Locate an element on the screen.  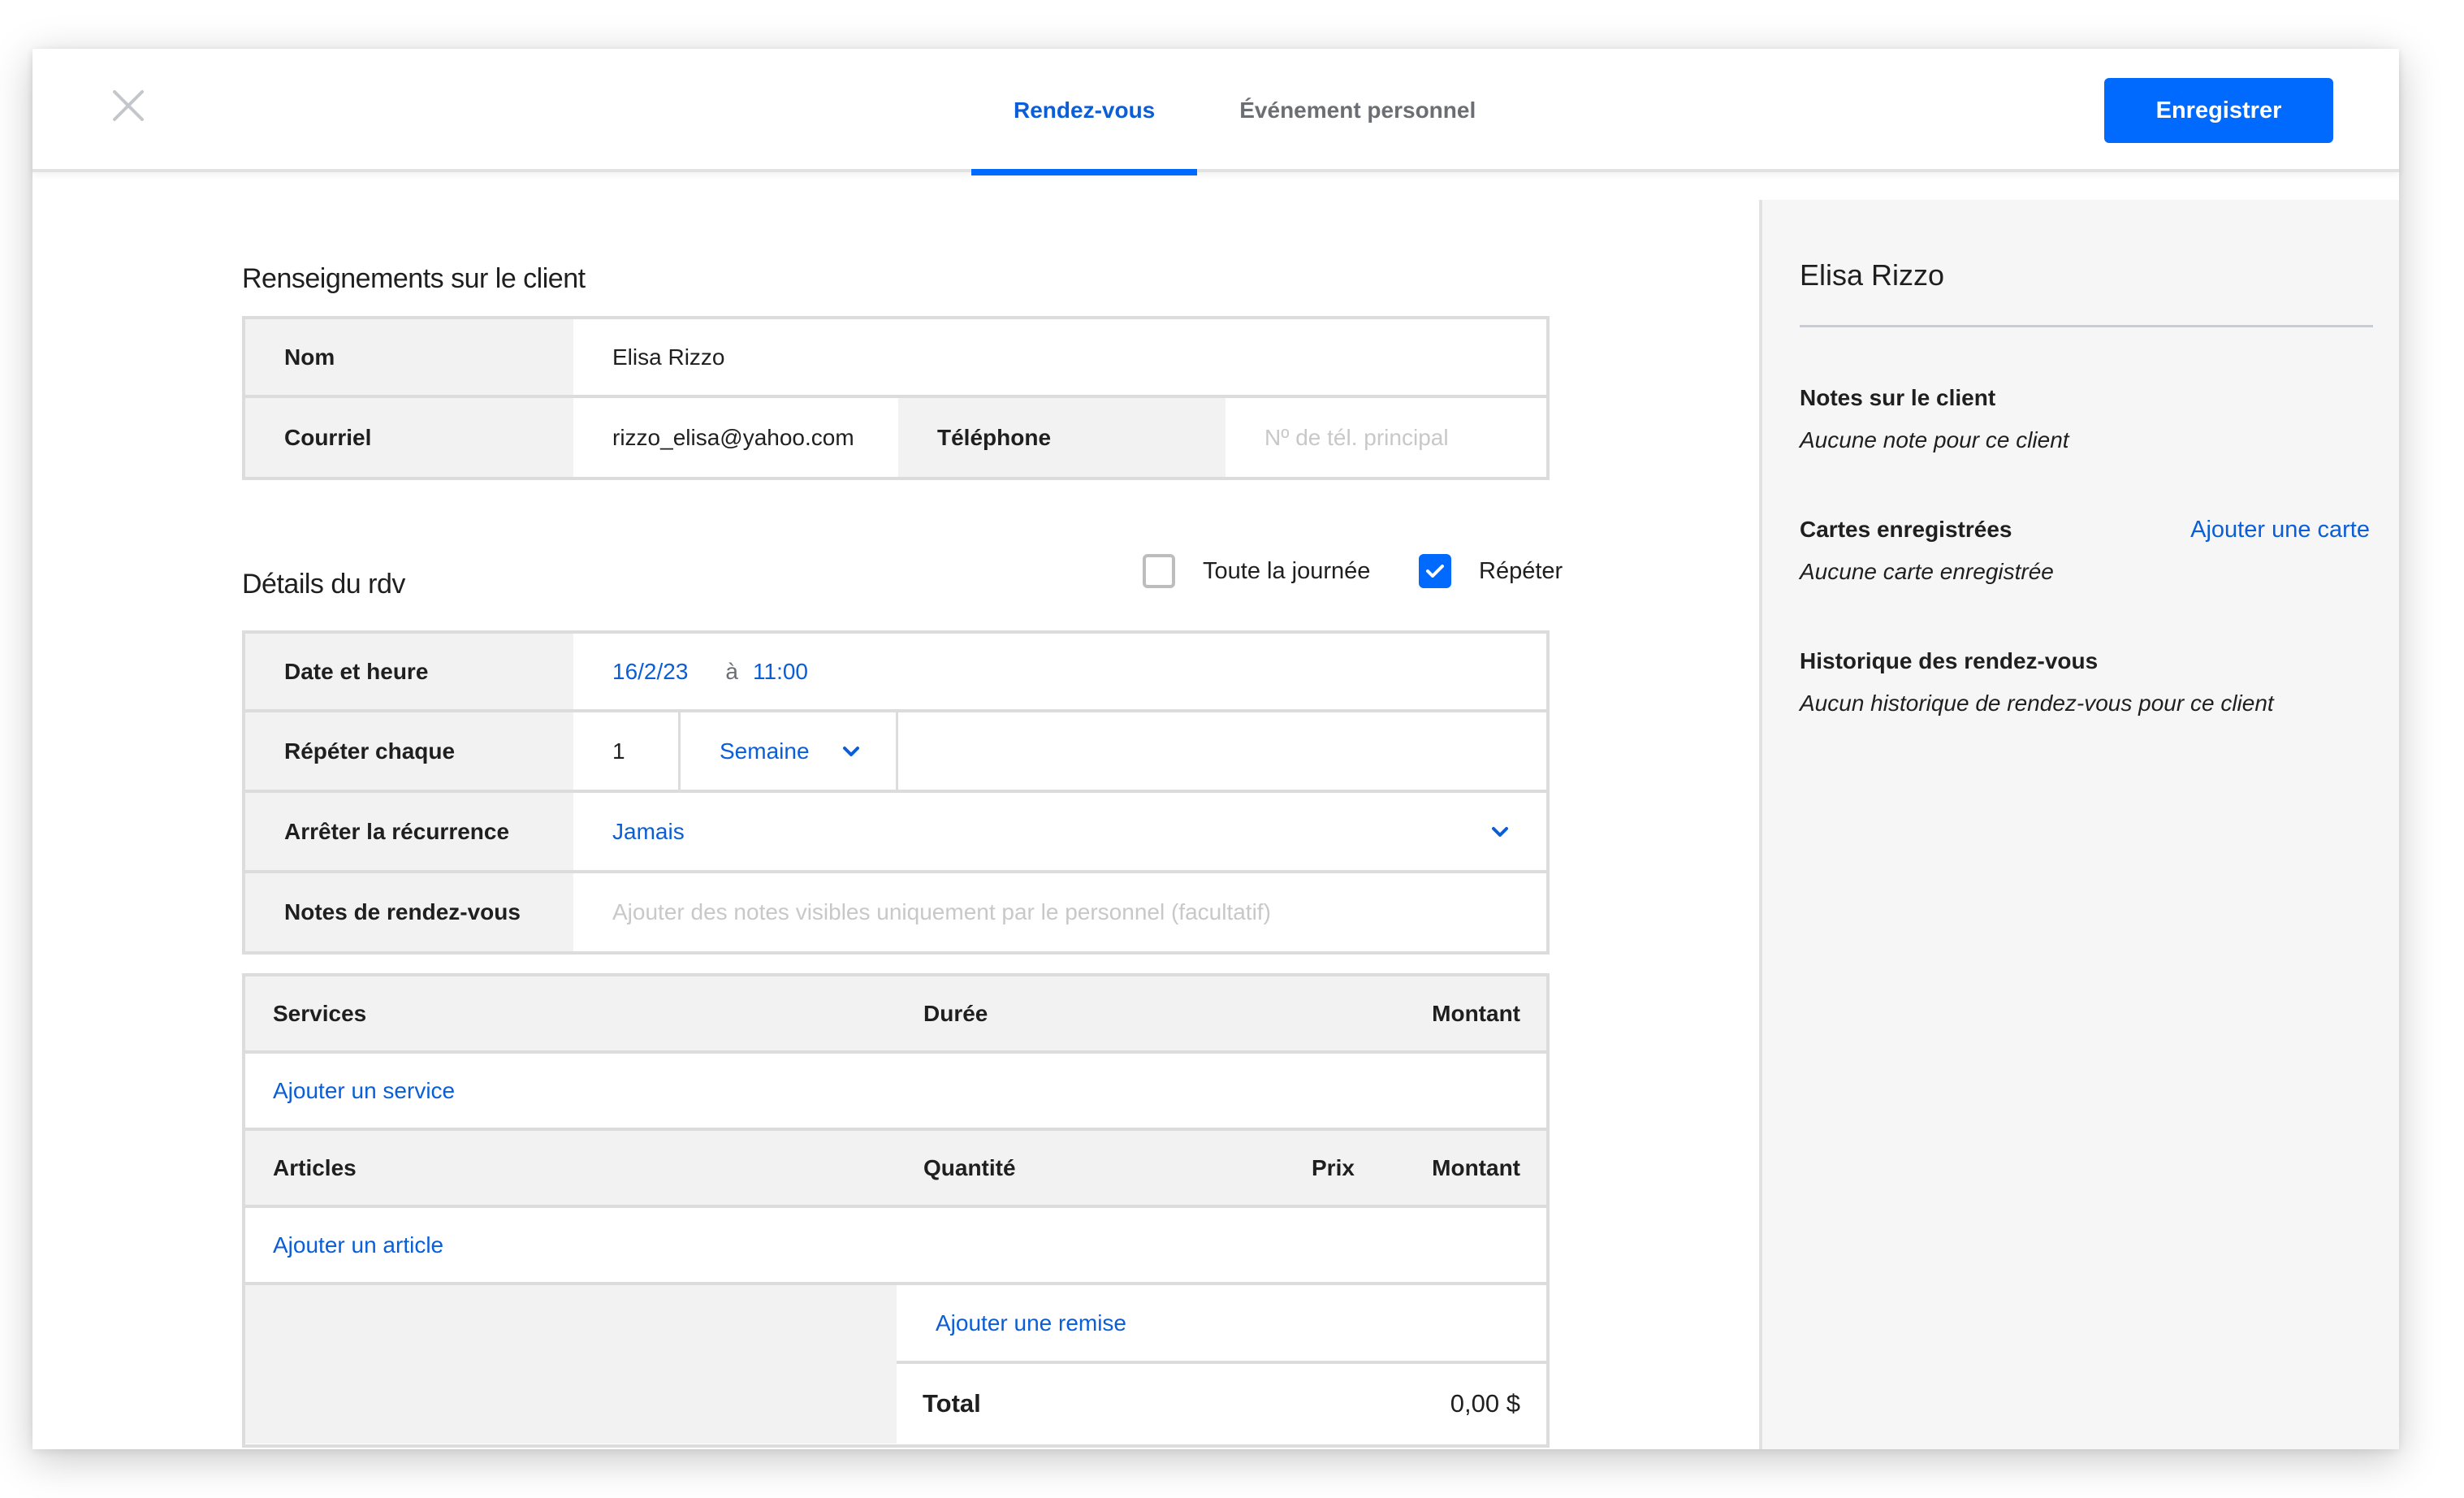
repeat-unit-value: Semaine is located at coordinates (765, 751).